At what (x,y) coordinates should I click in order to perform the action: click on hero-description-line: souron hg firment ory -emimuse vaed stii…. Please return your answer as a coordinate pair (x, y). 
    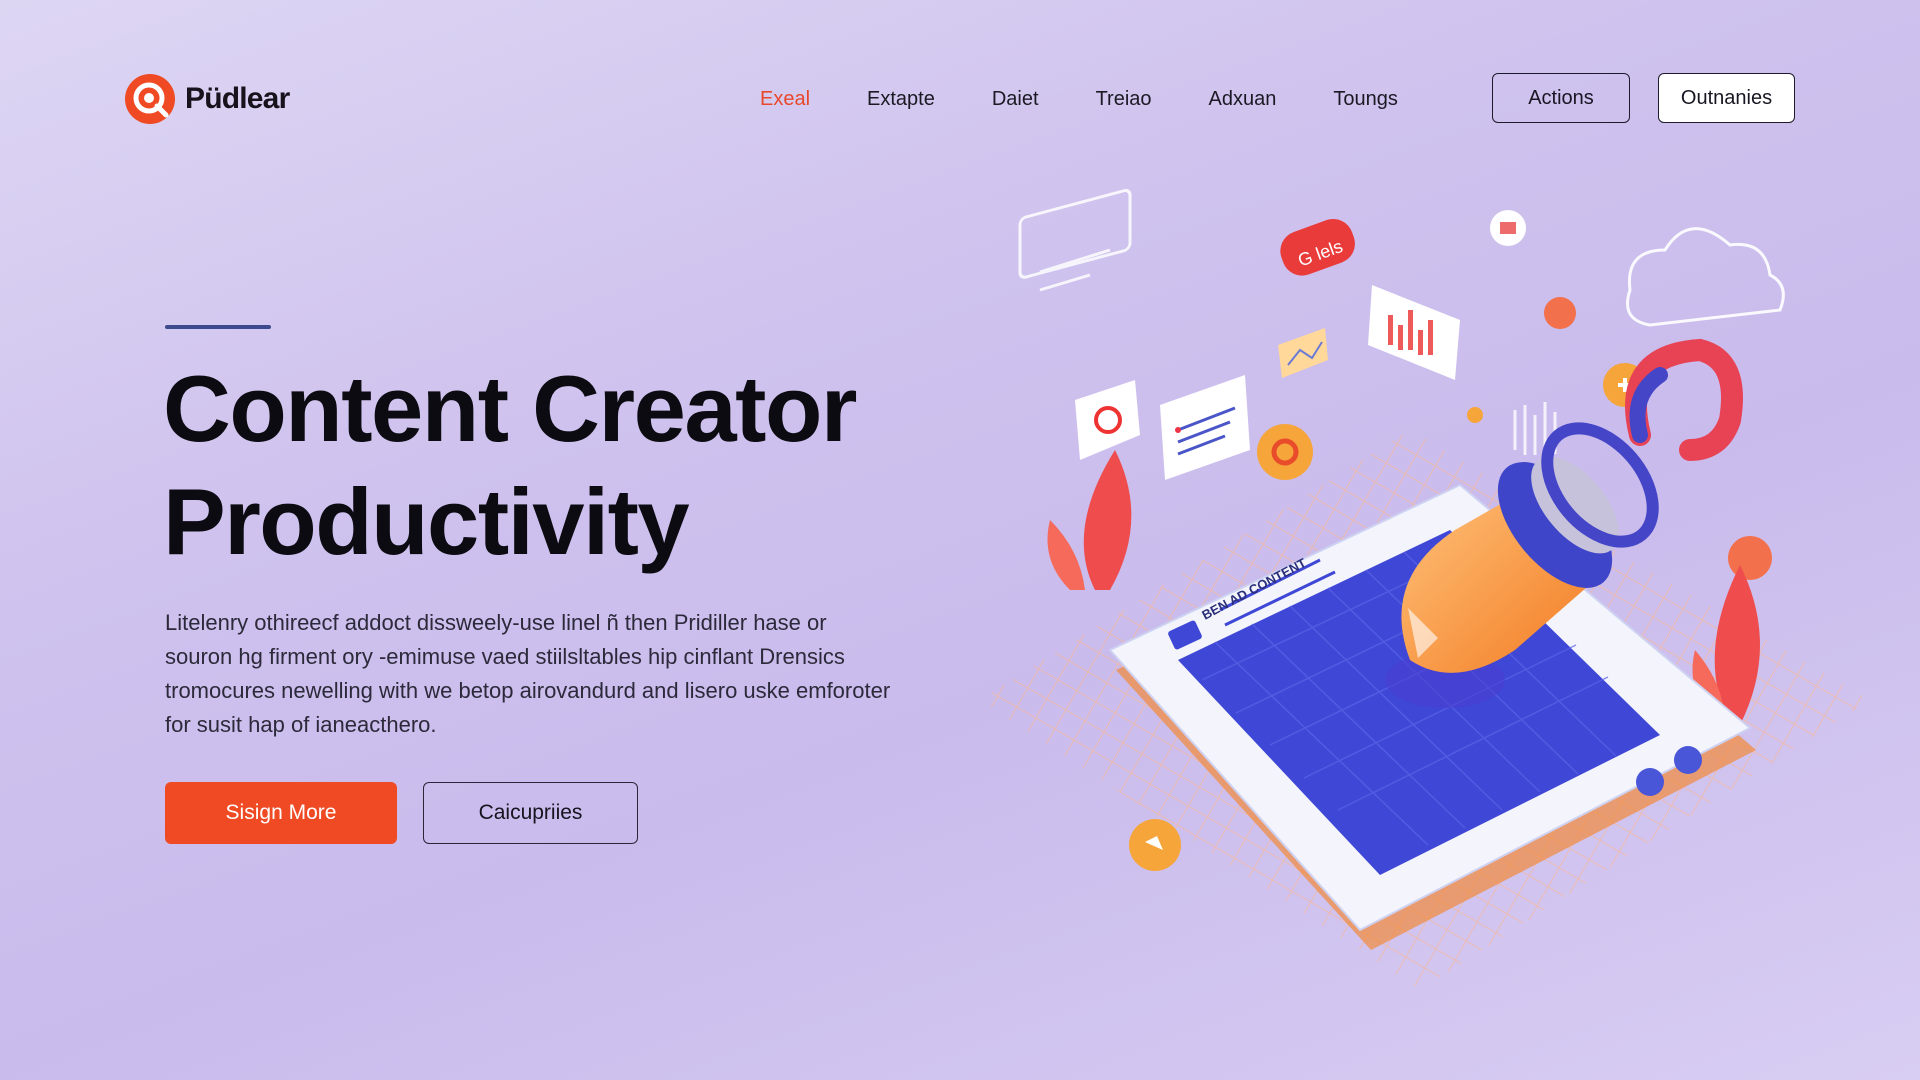
    Looking at the image, I should click on (505, 656).